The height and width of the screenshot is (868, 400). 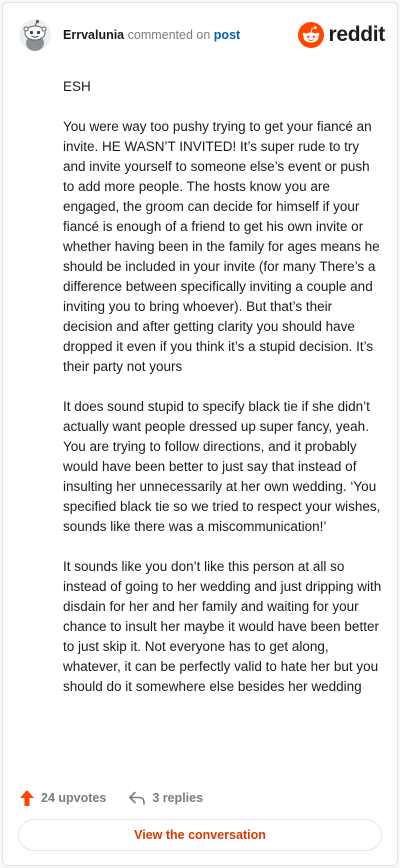 I want to click on replies-button: 3 replies, so click(x=165, y=798).